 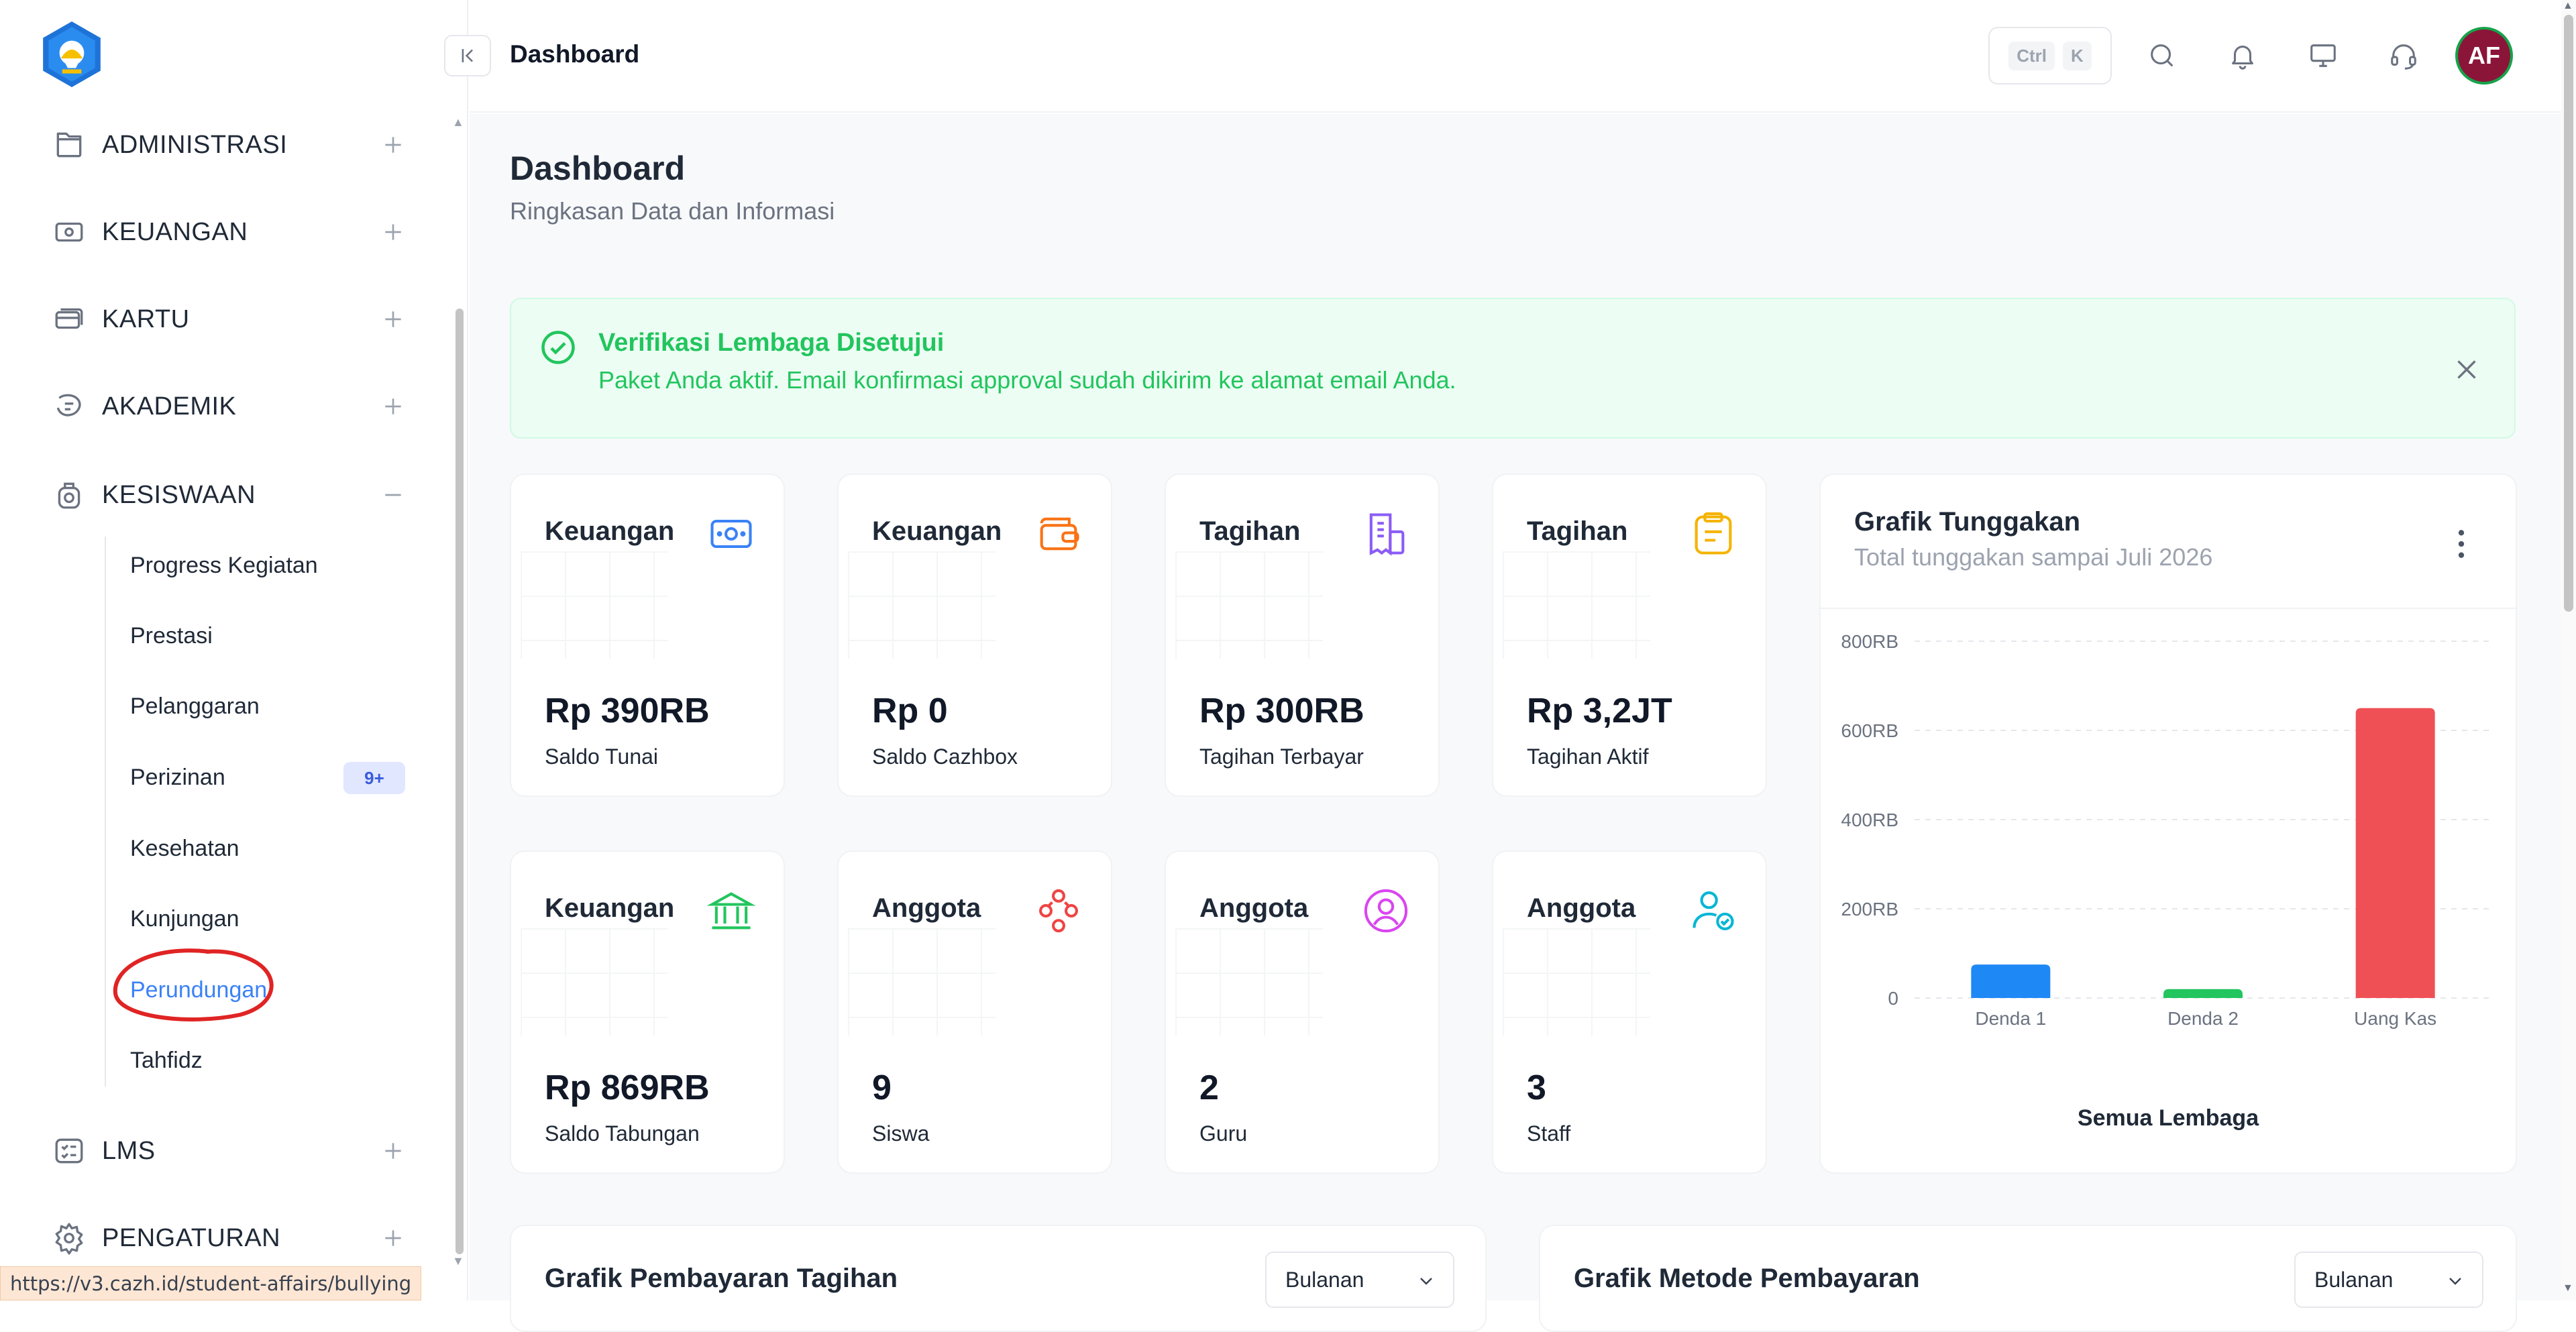 I want to click on close-icon, so click(x=2466, y=369).